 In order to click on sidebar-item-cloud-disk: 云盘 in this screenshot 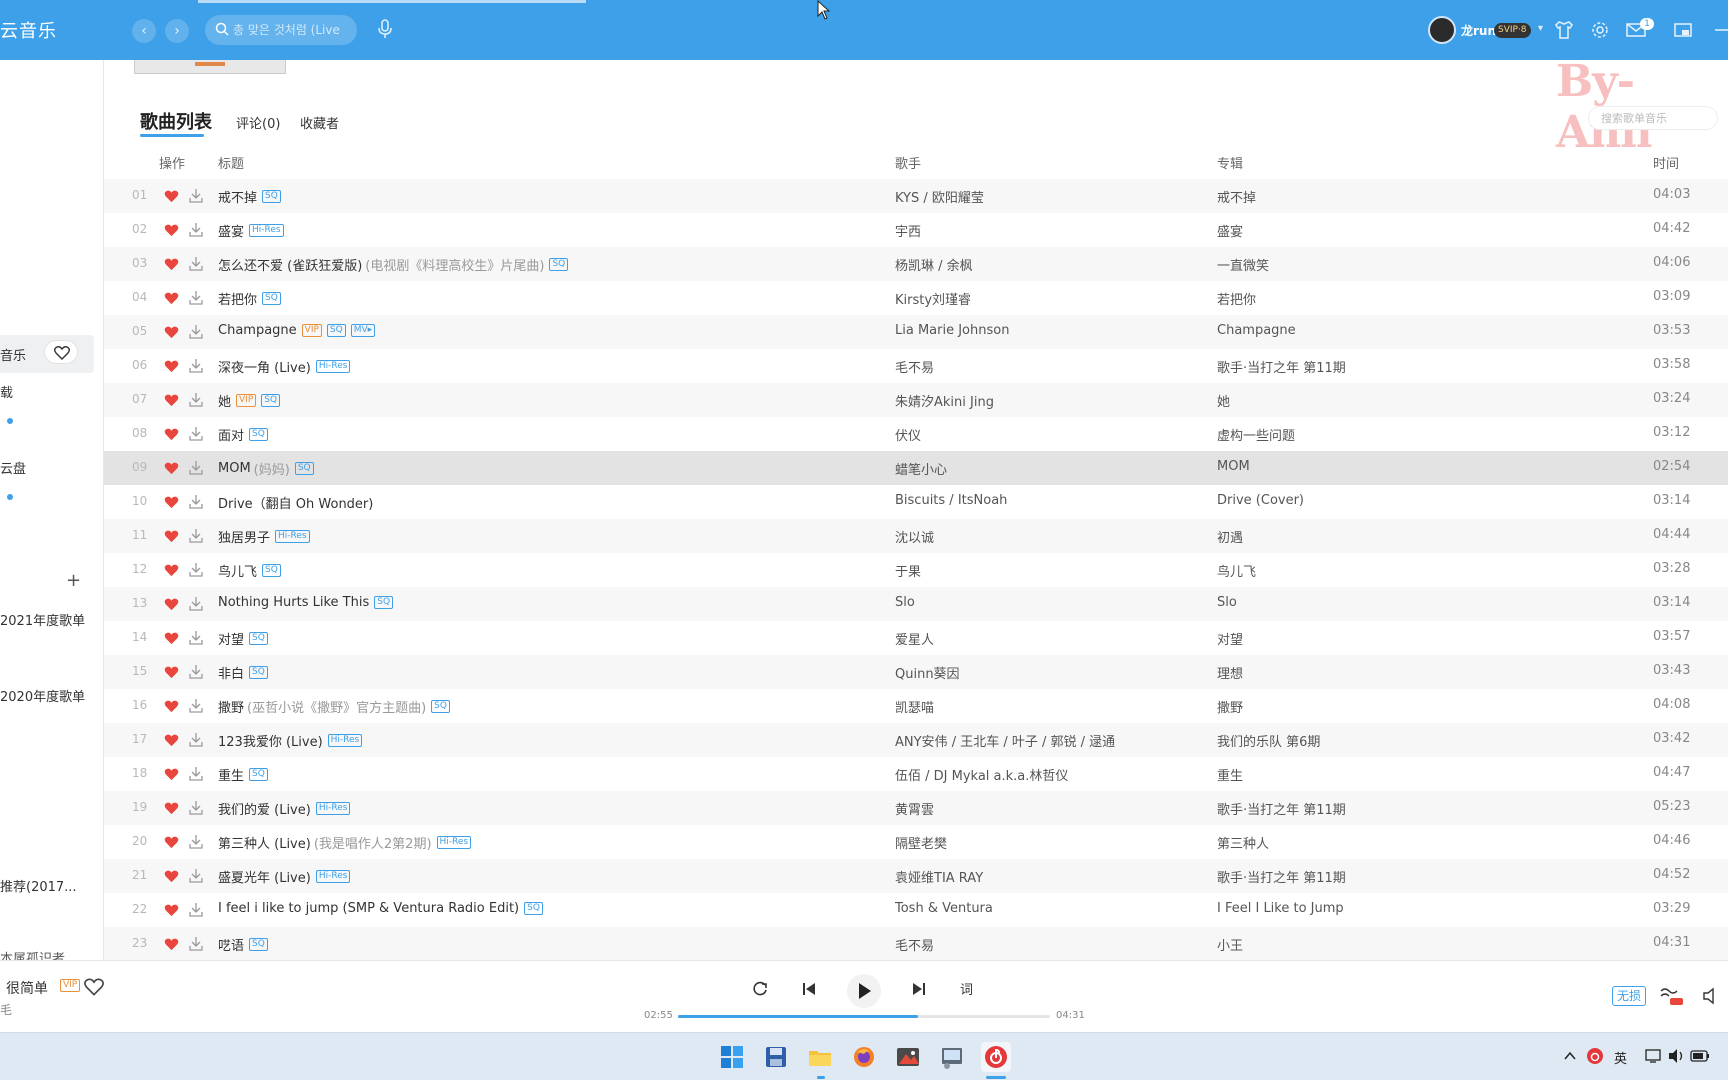, I will do `click(13, 467)`.